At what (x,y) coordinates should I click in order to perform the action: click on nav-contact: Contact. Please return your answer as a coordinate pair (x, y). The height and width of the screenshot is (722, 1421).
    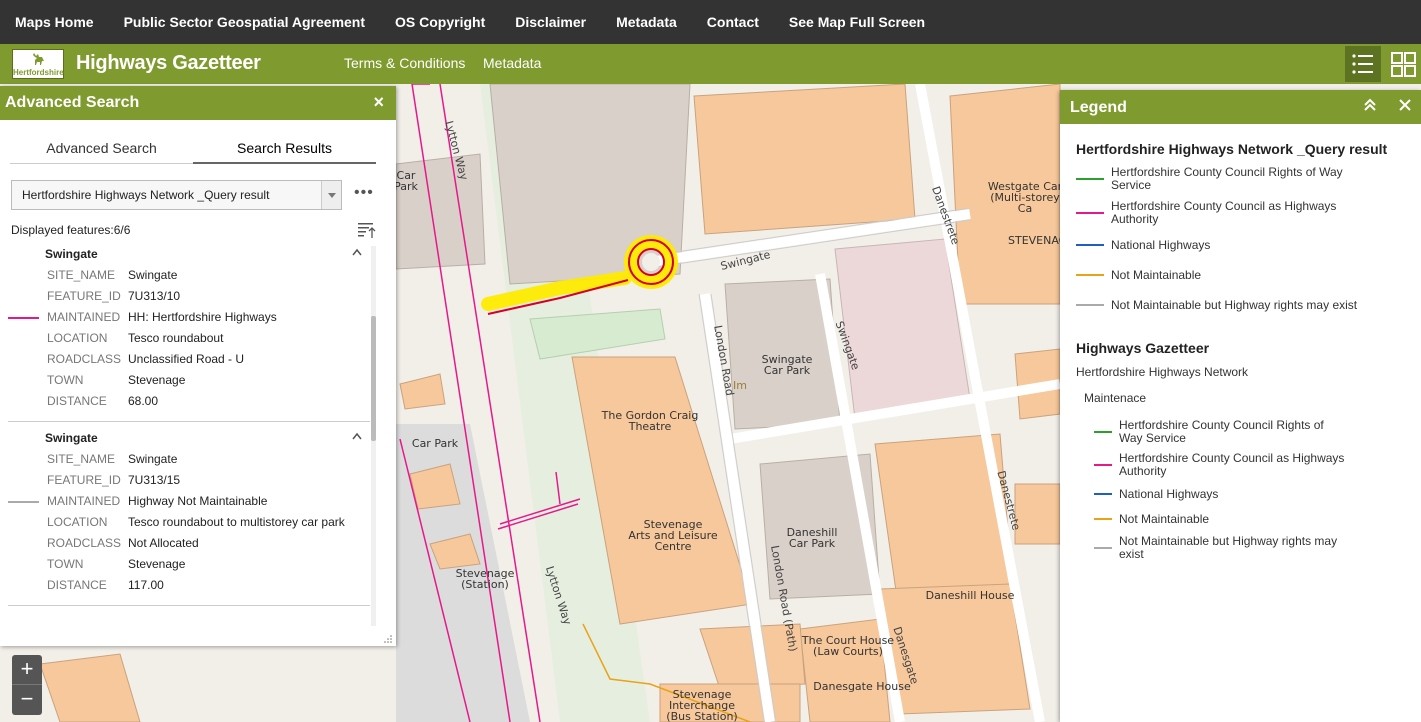
    Looking at the image, I should click on (733, 22).